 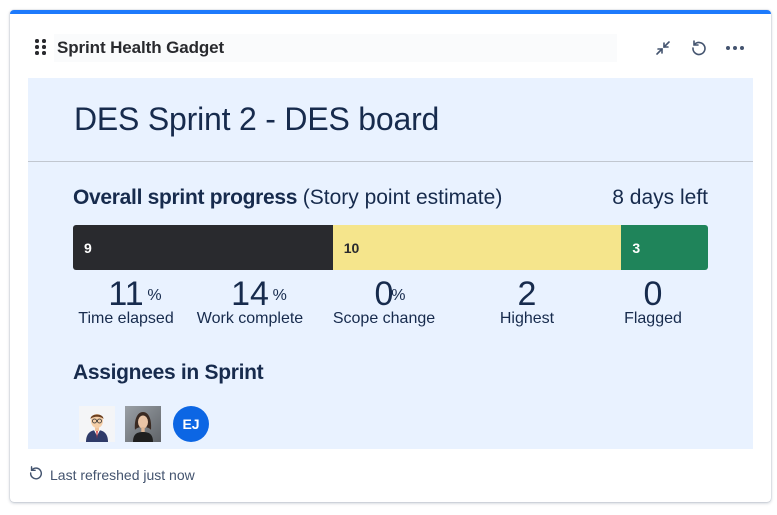 I want to click on sprint-progress-bar: 9 10 3, so click(x=390, y=247).